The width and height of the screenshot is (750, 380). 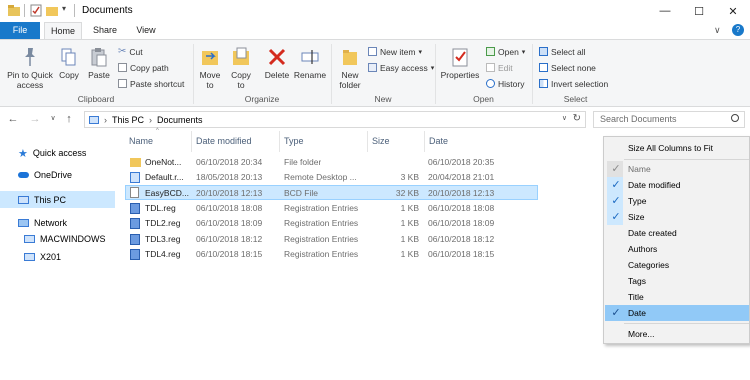 What do you see at coordinates (310, 63) in the screenshot?
I see `rename-button: Rename` at bounding box center [310, 63].